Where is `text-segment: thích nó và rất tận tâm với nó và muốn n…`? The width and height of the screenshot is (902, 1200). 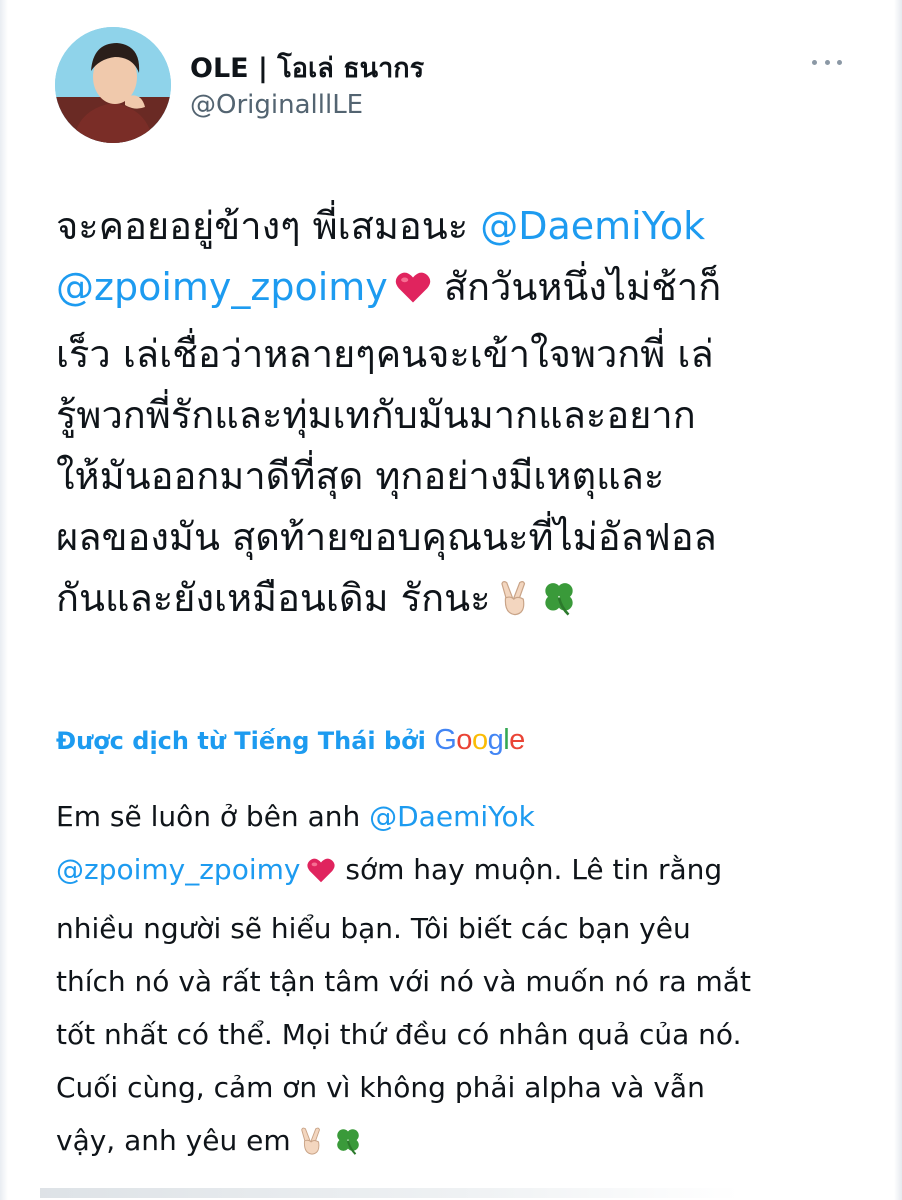
text-segment: thích nó và rất tận tâm với nó và muốn n… is located at coordinates (403, 981).